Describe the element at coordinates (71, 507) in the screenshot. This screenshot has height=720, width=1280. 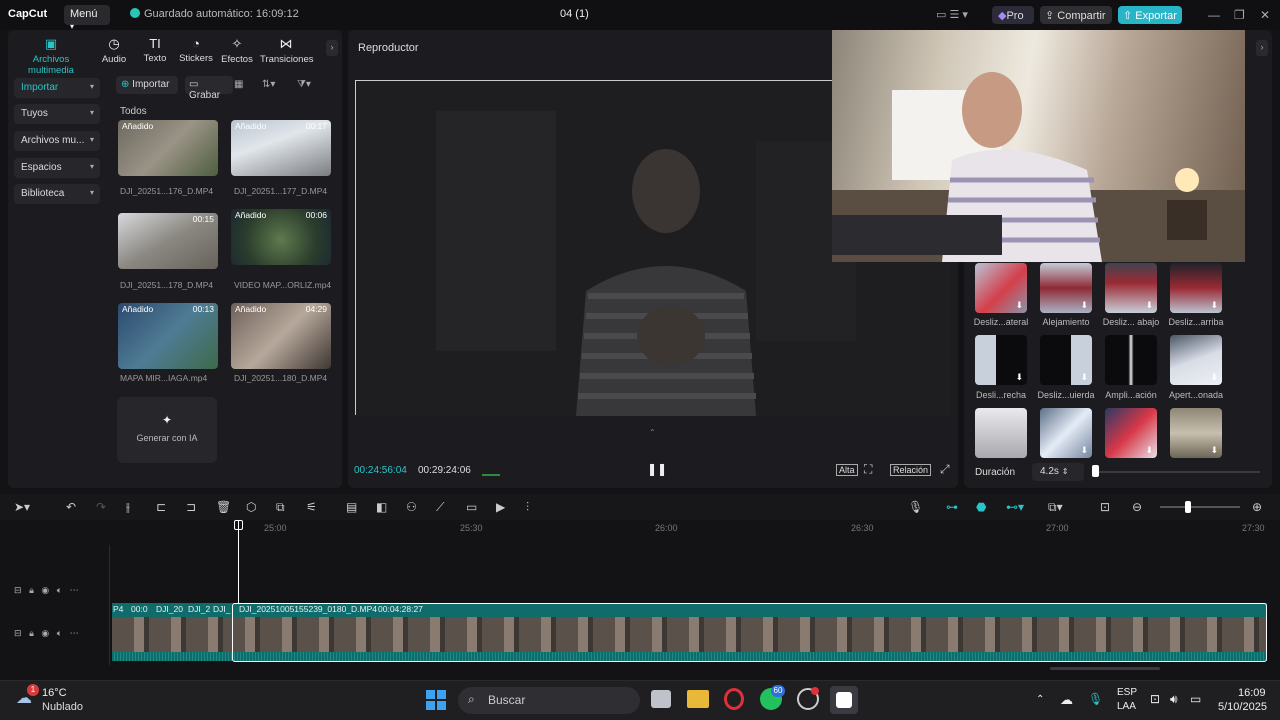
I see `undo-icon: ↶` at that location.